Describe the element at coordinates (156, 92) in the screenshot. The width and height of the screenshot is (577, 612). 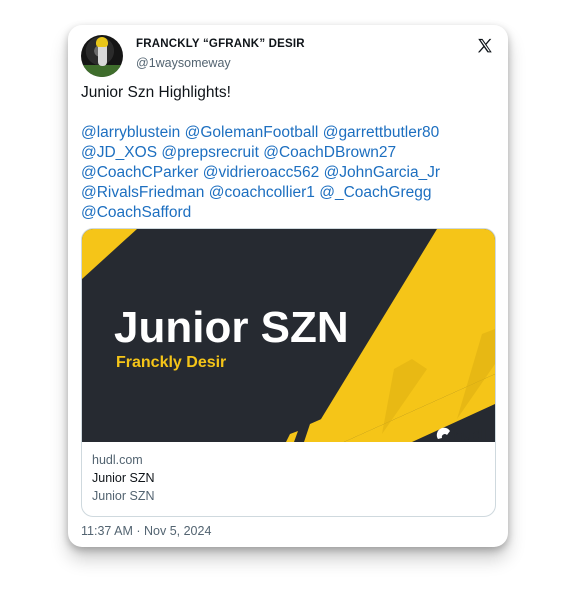
I see `tweet-headline: Junior Szn Highlights!` at that location.